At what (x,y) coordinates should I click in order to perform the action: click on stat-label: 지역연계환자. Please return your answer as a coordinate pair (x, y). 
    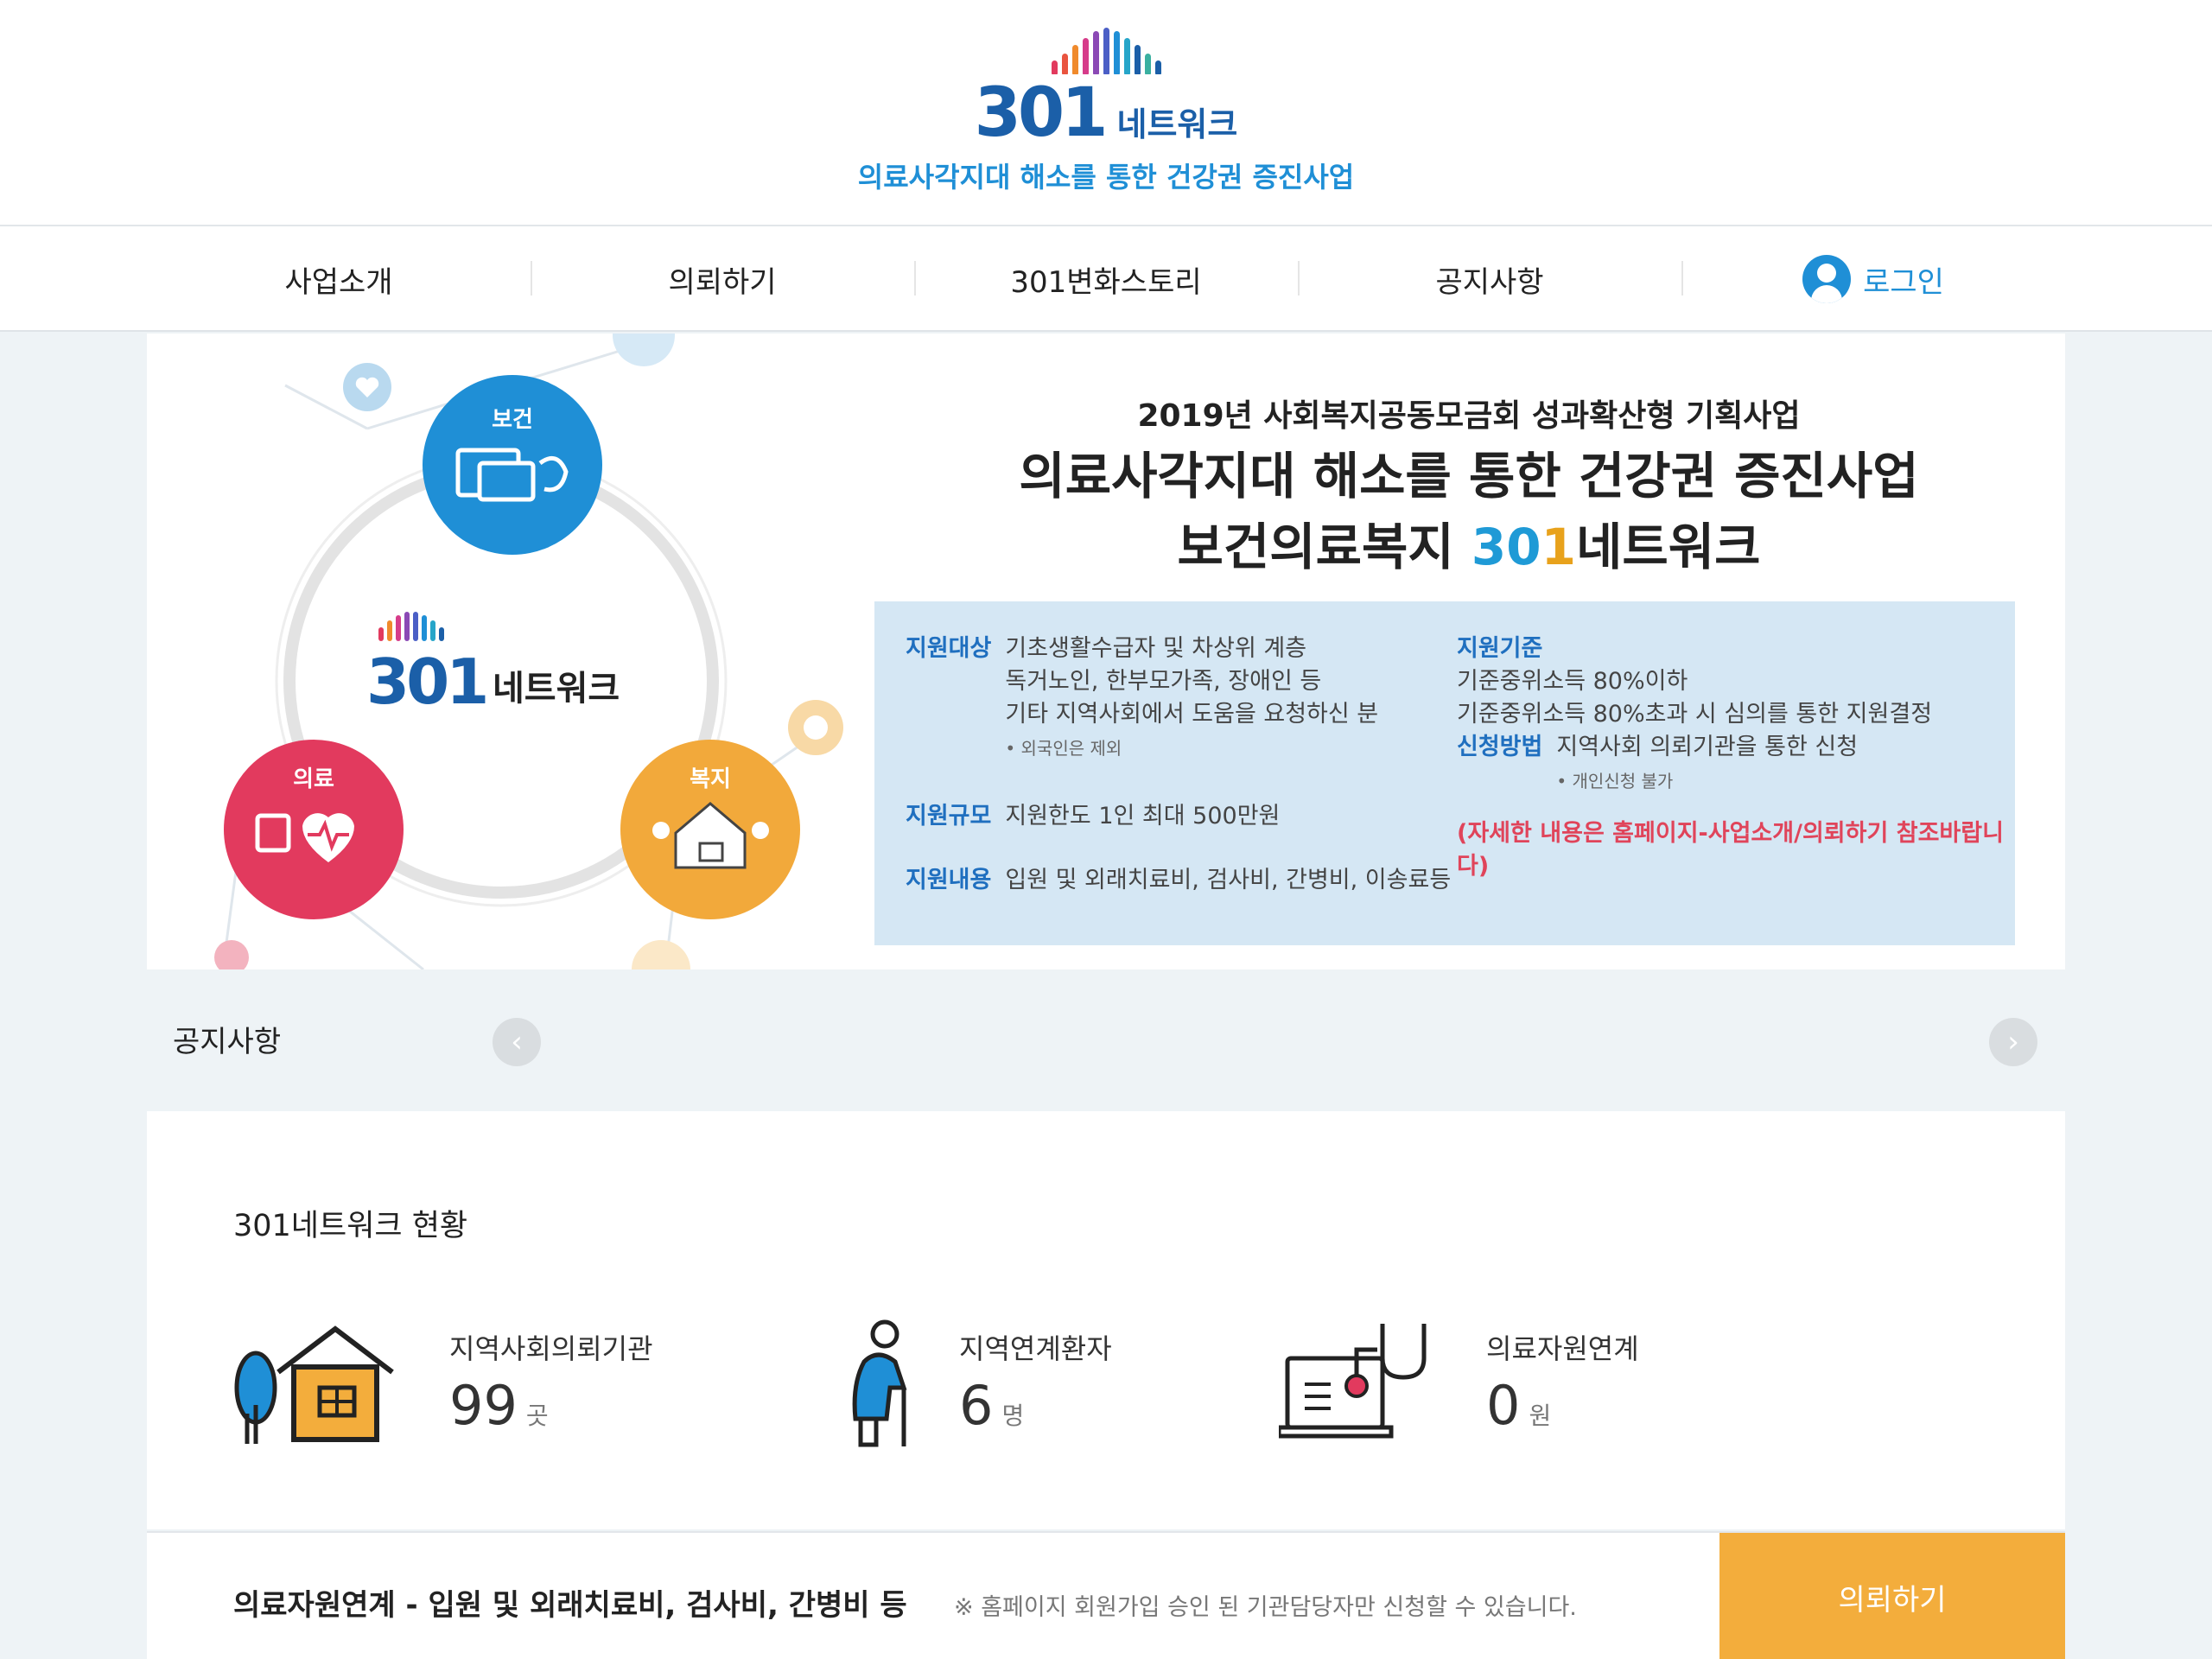
    Looking at the image, I should click on (1035, 1348).